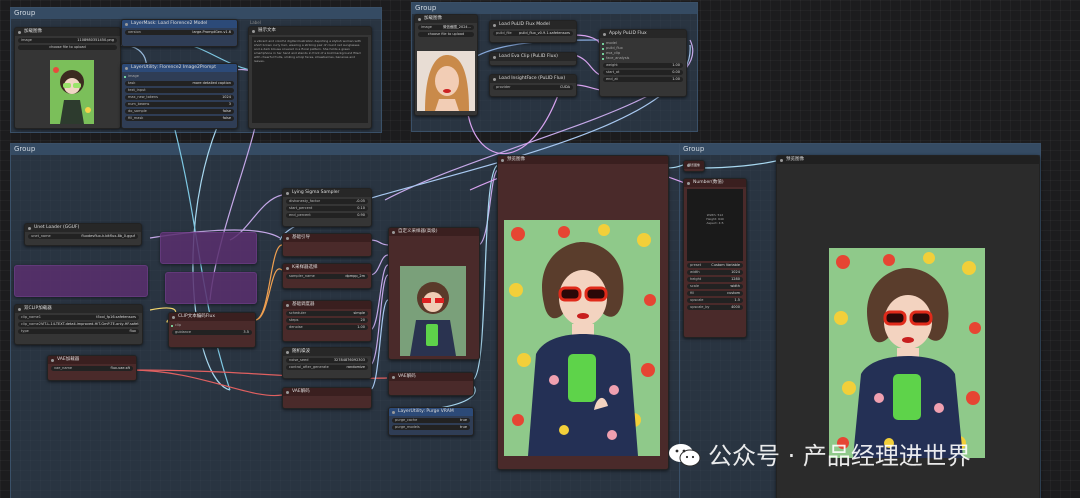 This screenshot has width=1080, height=498. I want to click on provider-select: provider CUDA, so click(533, 87).